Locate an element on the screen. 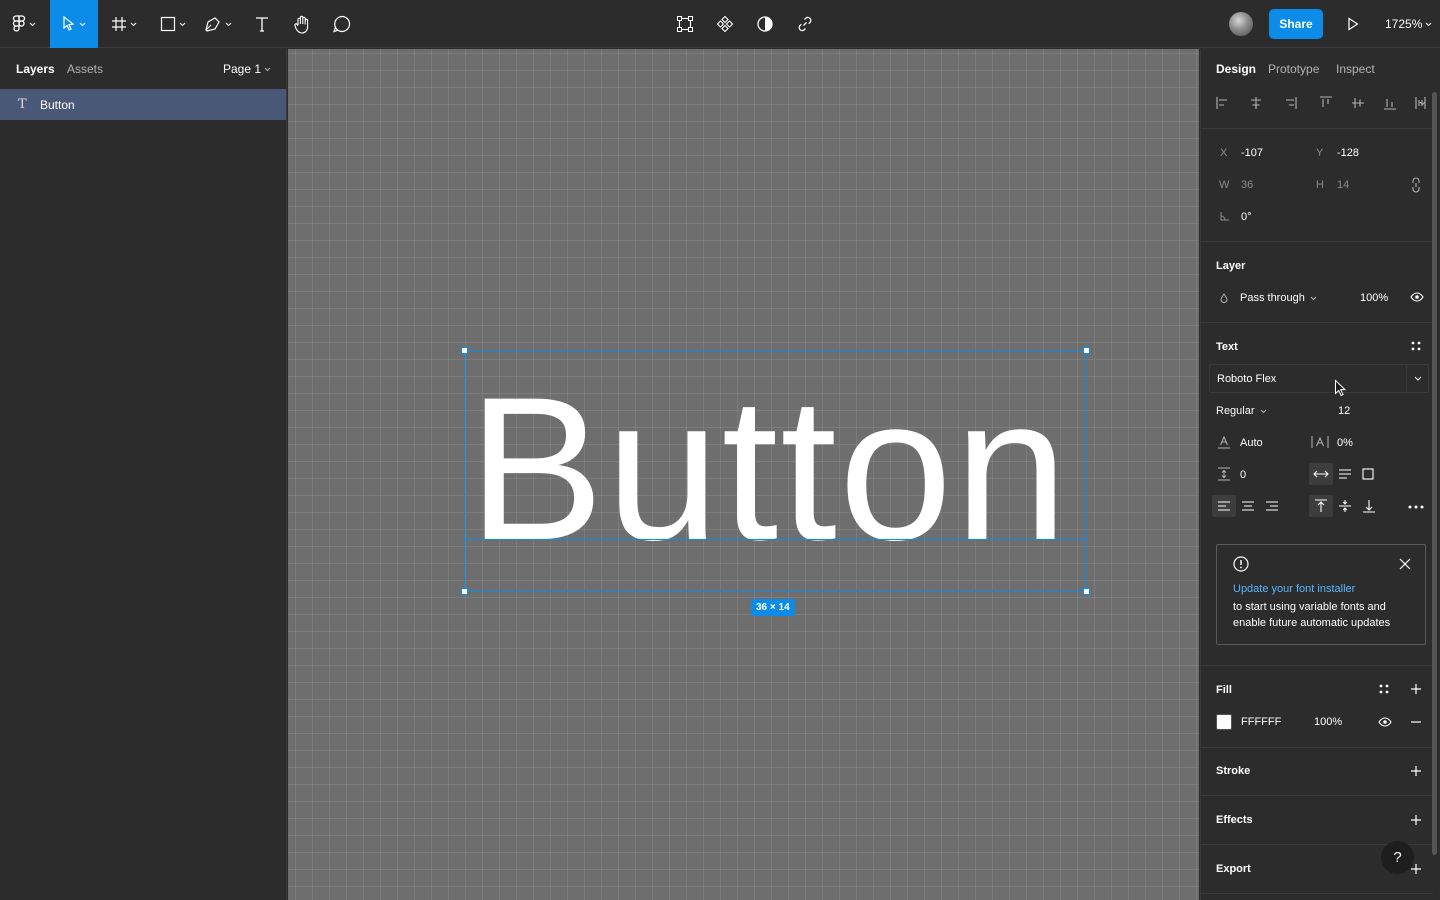 This screenshot has width=1440, height=900. add-stroke-plus-icon is located at coordinates (1416, 771).